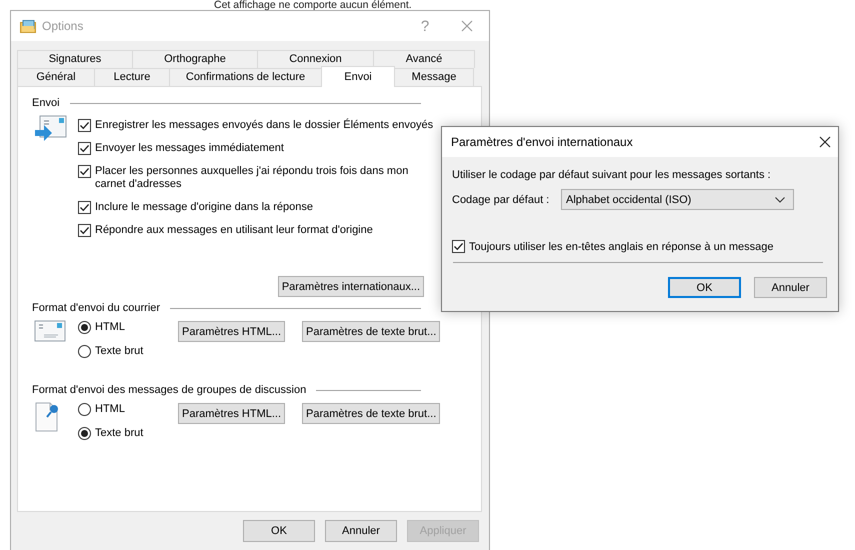 This screenshot has height=550, width=855. I want to click on checkbox-label: Répondre aux messages en utilisant leur format d'origine, so click(234, 230).